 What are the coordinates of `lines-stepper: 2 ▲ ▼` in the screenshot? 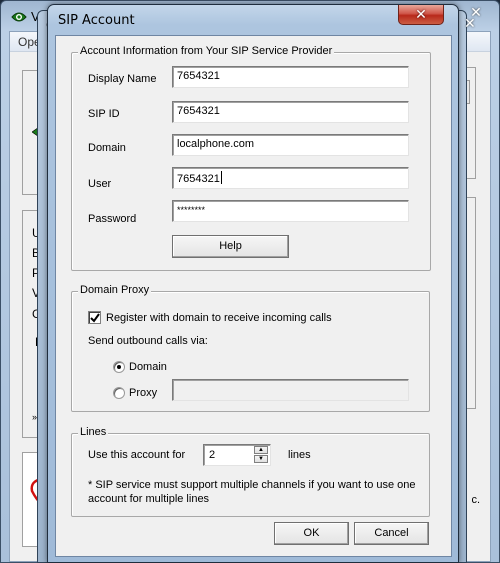 It's located at (237, 455).